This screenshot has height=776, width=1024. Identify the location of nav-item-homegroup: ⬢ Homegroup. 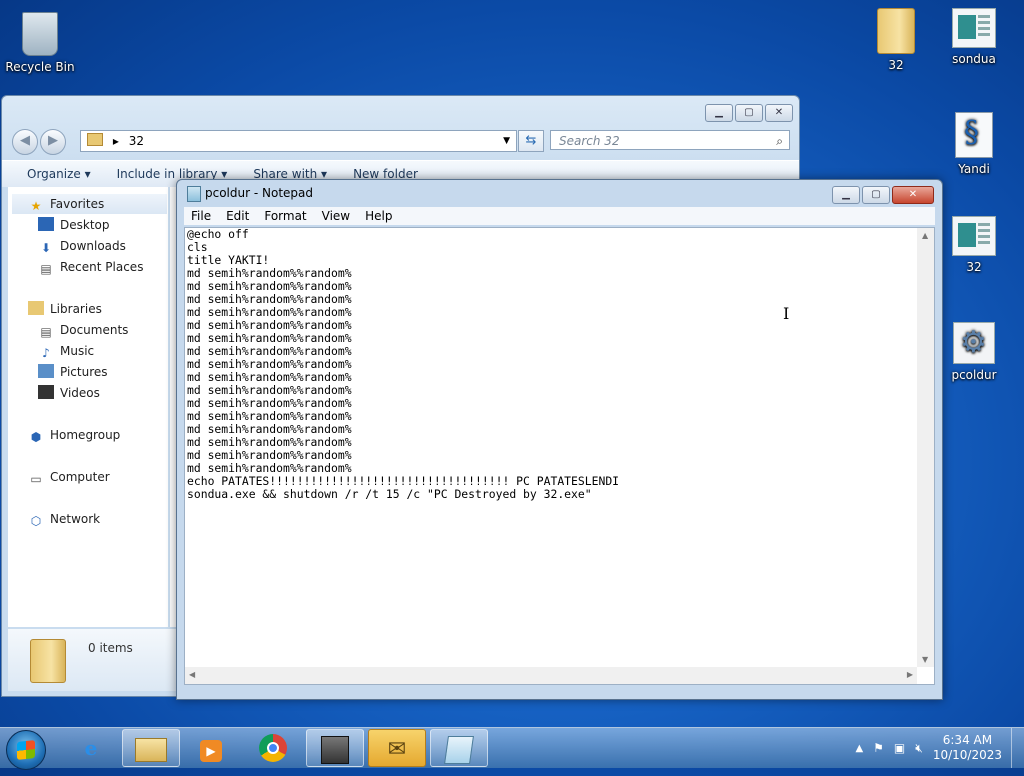
(74, 435).